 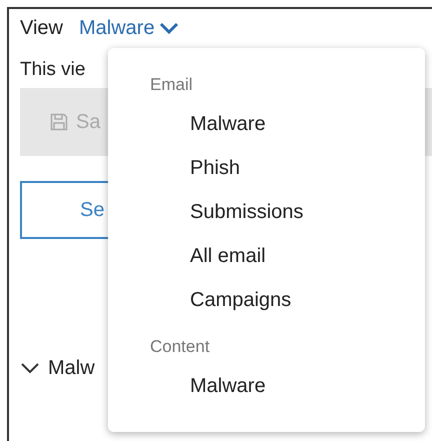 What do you see at coordinates (180, 347) in the screenshot?
I see `group-header: Content` at bounding box center [180, 347].